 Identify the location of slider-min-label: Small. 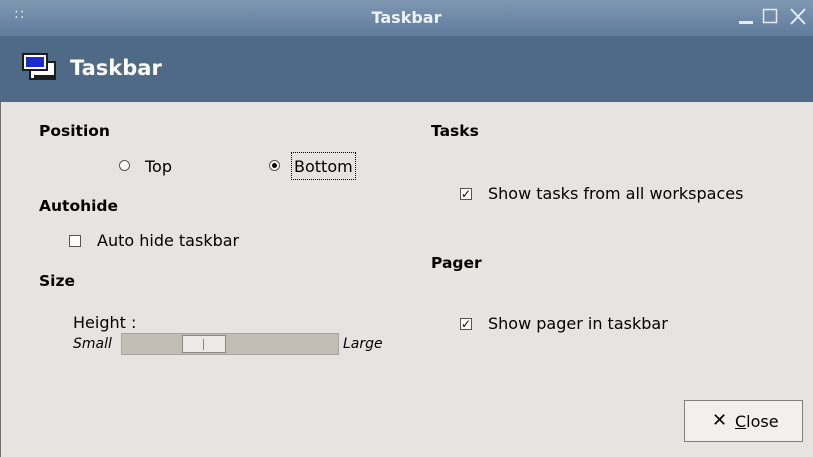
(92, 344).